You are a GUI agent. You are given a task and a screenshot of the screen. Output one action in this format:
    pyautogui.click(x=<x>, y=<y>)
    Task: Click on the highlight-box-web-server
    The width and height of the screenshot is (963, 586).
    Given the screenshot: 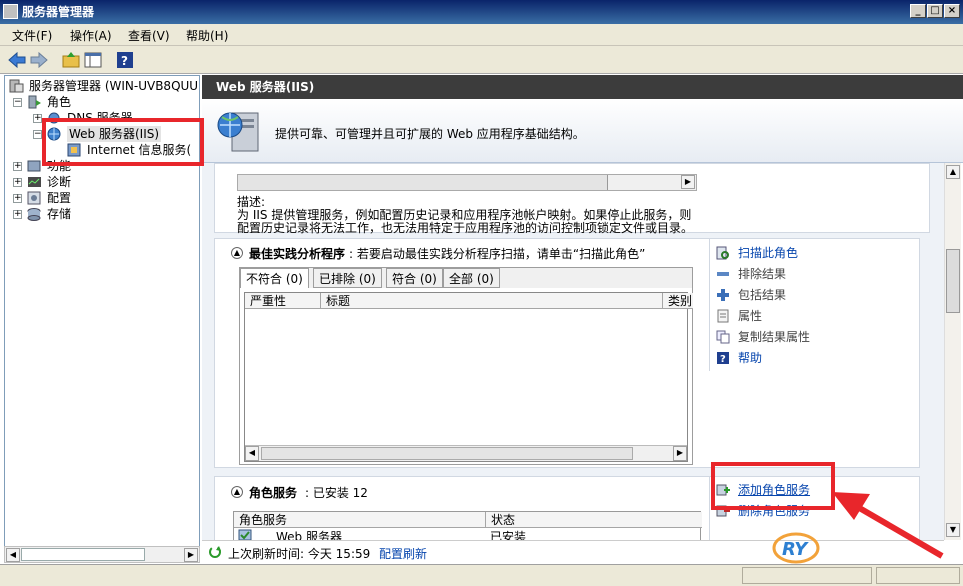 What is the action you would take?
    pyautogui.click(x=123, y=142)
    